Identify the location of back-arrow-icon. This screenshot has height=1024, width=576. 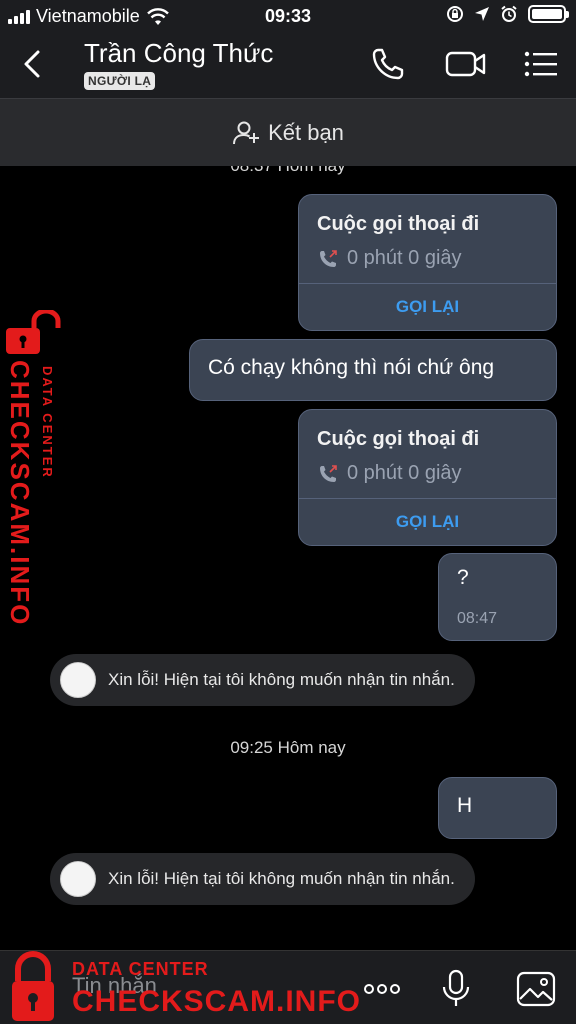
(33, 64).